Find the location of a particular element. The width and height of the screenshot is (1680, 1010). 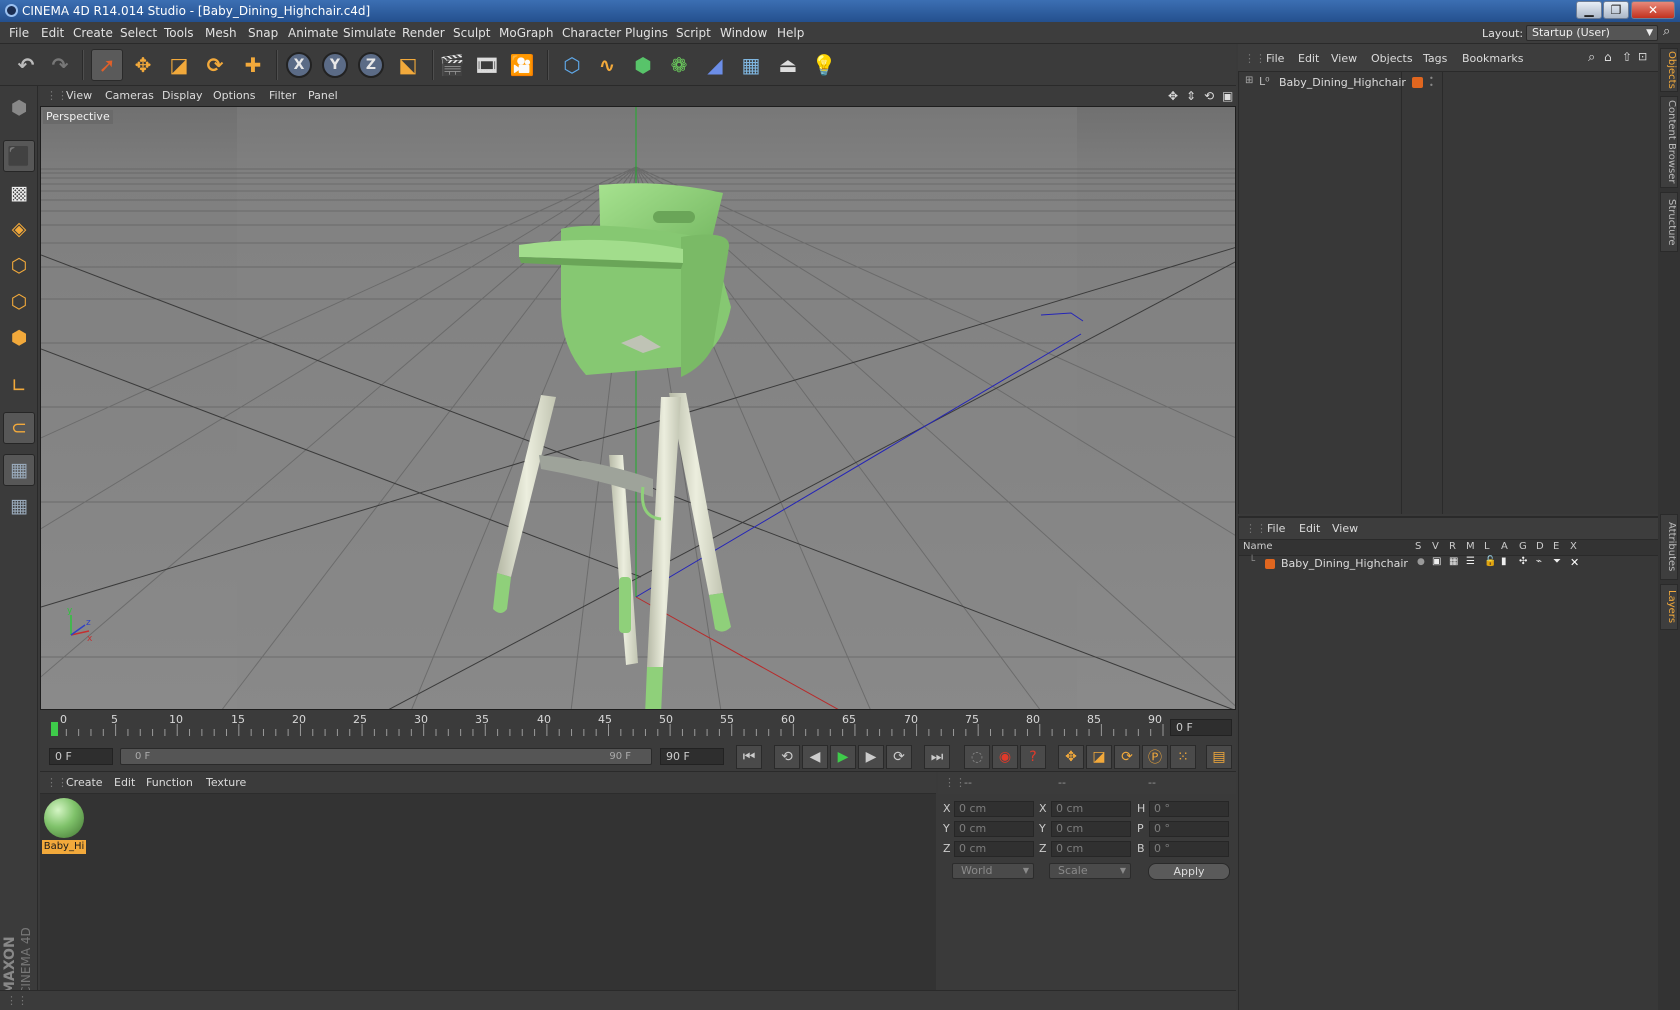

material-menu-edit: Edit is located at coordinates (124, 782).